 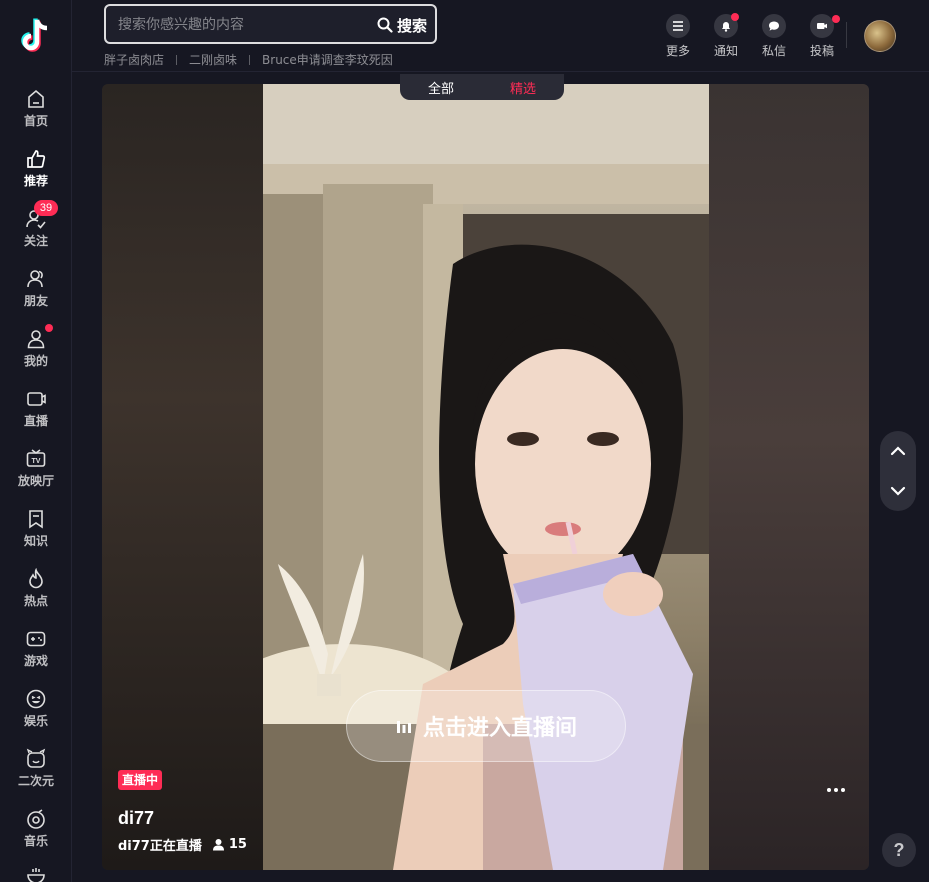 I want to click on sidebar-item-friends: 朋友, so click(x=35, y=296).